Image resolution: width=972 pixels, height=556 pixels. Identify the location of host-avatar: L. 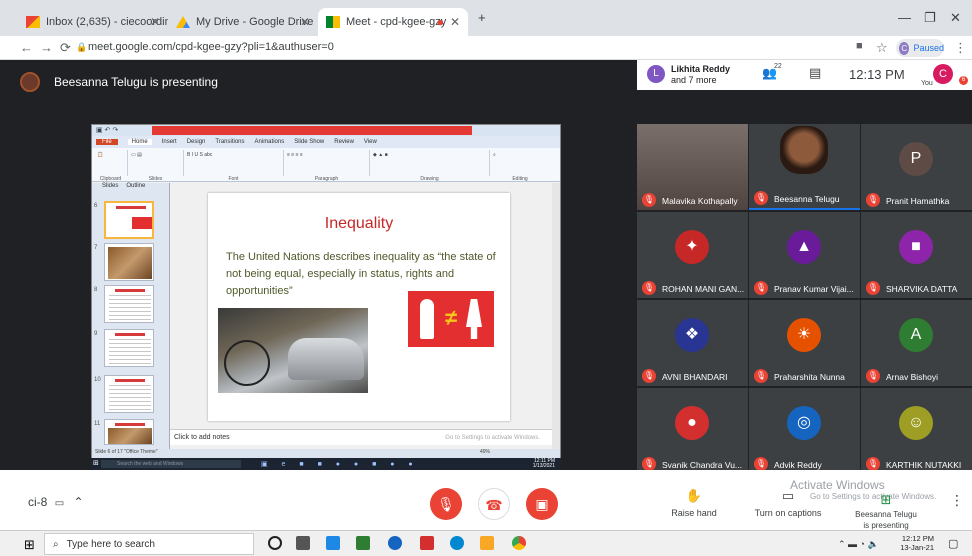
(656, 74).